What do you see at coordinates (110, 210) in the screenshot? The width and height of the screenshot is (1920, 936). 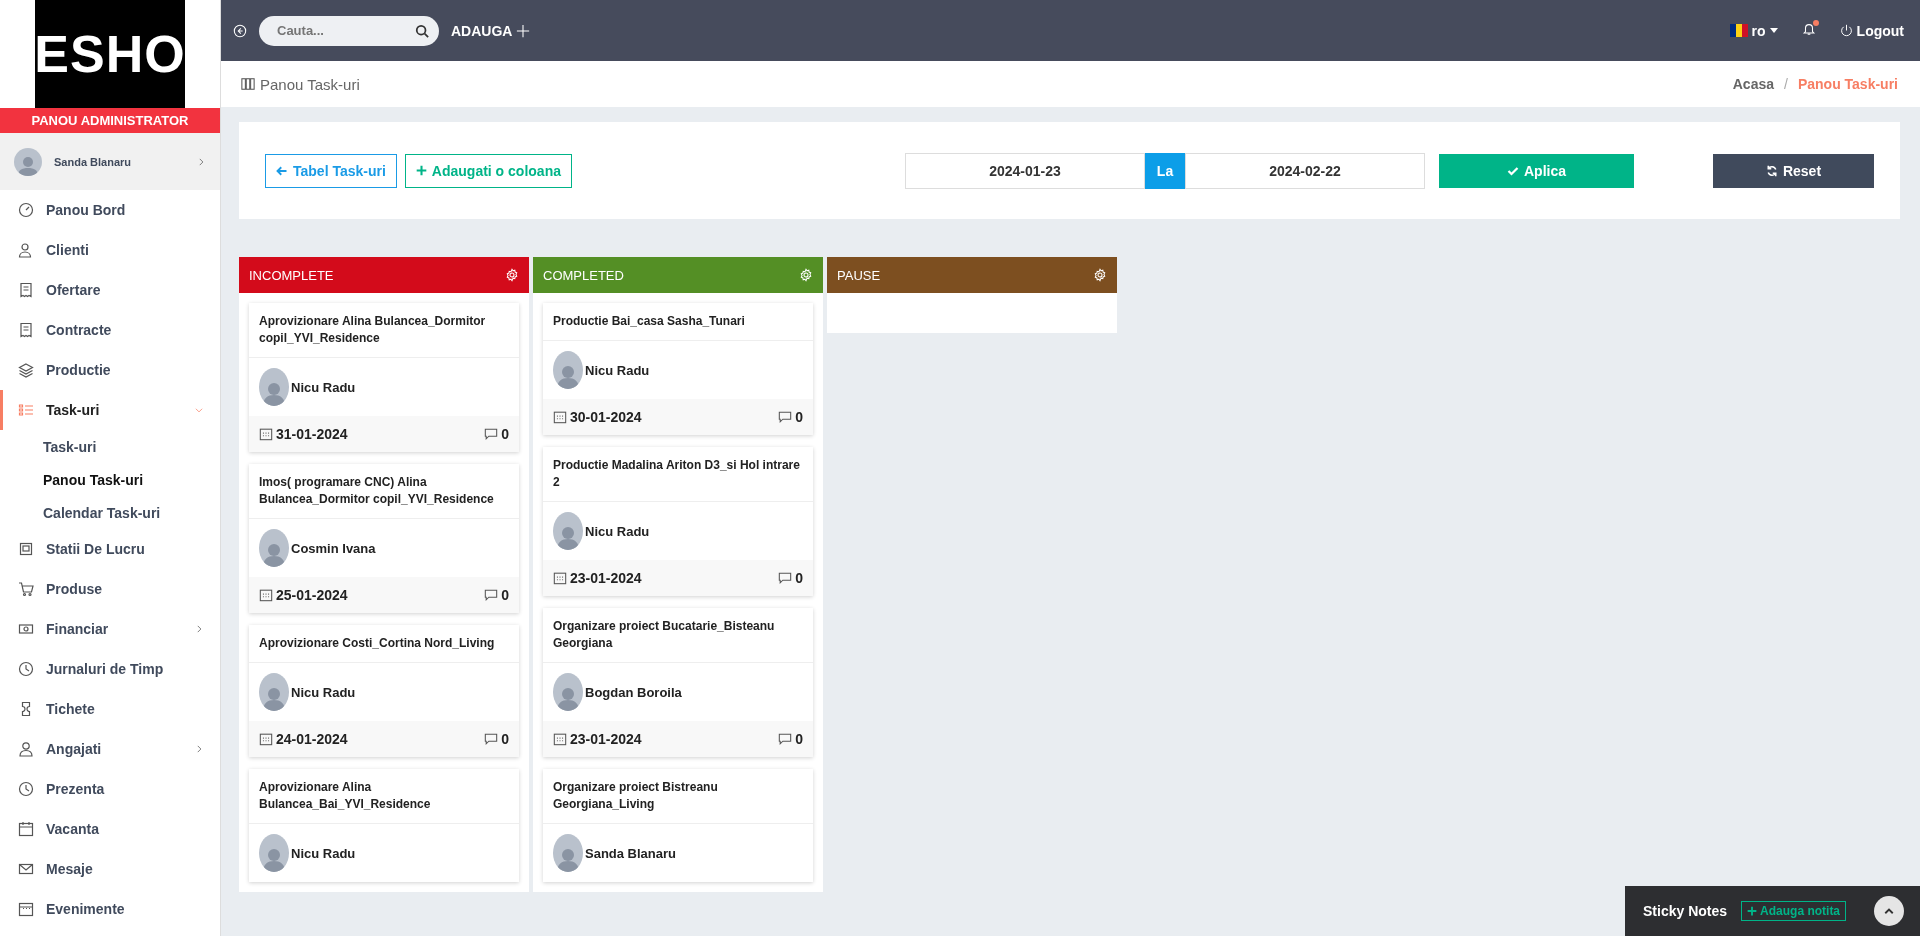 I see `sidebar-item: Panou Bord` at bounding box center [110, 210].